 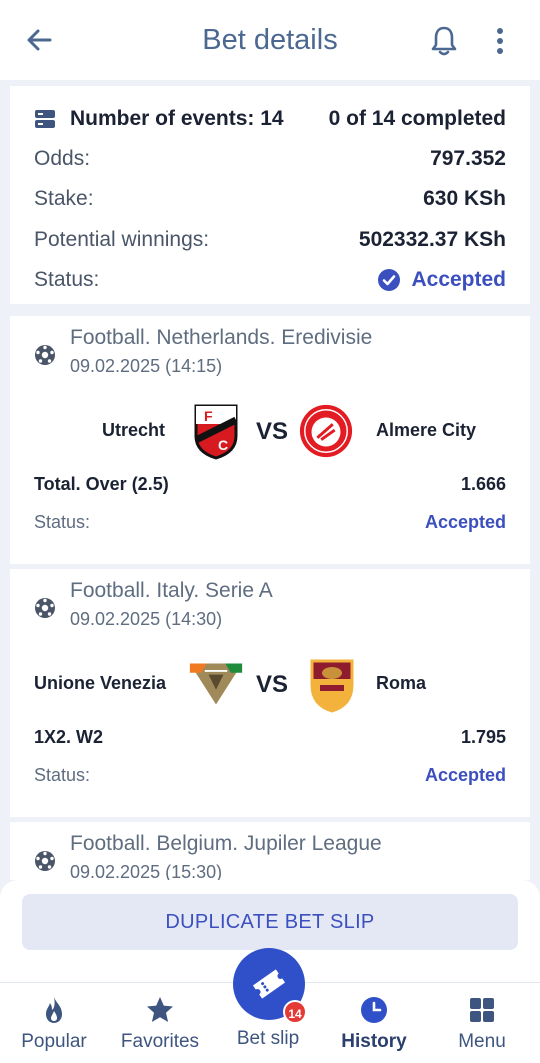 What do you see at coordinates (146, 871) in the screenshot?
I see `event-date: 09.02.2025 (15:30)` at bounding box center [146, 871].